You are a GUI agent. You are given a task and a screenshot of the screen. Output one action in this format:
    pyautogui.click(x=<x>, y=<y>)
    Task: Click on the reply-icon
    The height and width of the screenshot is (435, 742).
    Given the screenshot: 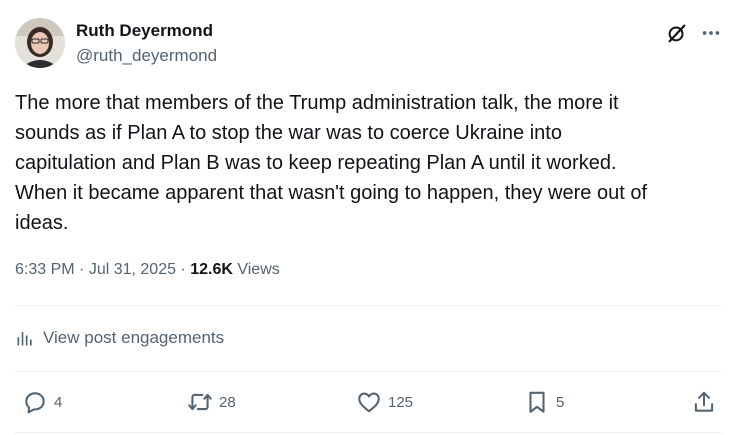 What is the action you would take?
    pyautogui.click(x=35, y=403)
    